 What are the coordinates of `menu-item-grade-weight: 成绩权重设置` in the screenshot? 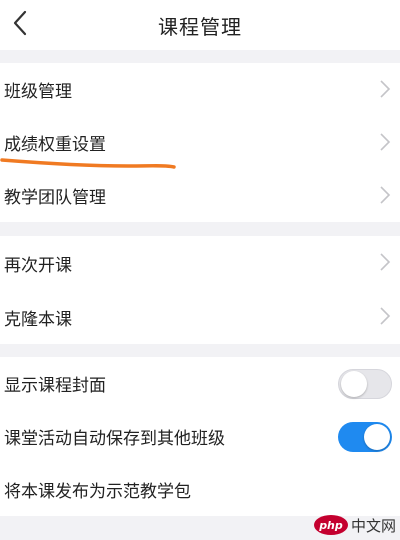 It's located at (200, 142).